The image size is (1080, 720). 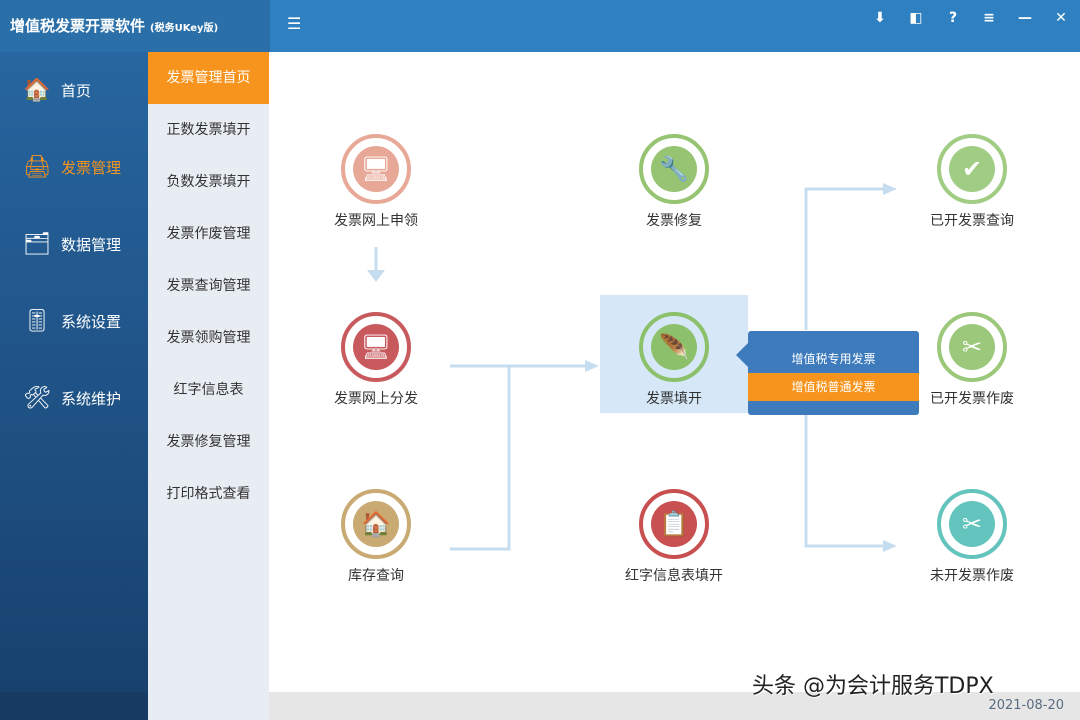 I want to click on flow-node-label: 库存查询, so click(x=376, y=576).